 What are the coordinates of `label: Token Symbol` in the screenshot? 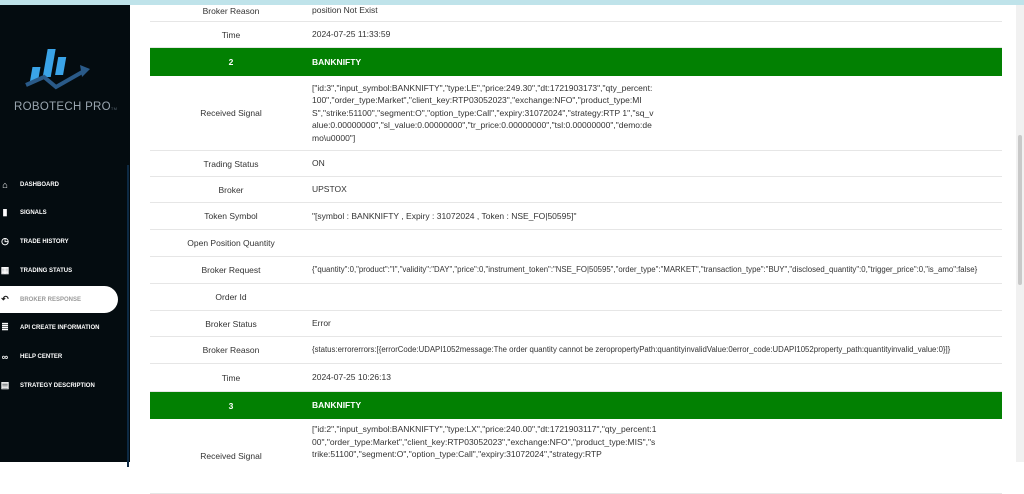 It's located at (231, 216).